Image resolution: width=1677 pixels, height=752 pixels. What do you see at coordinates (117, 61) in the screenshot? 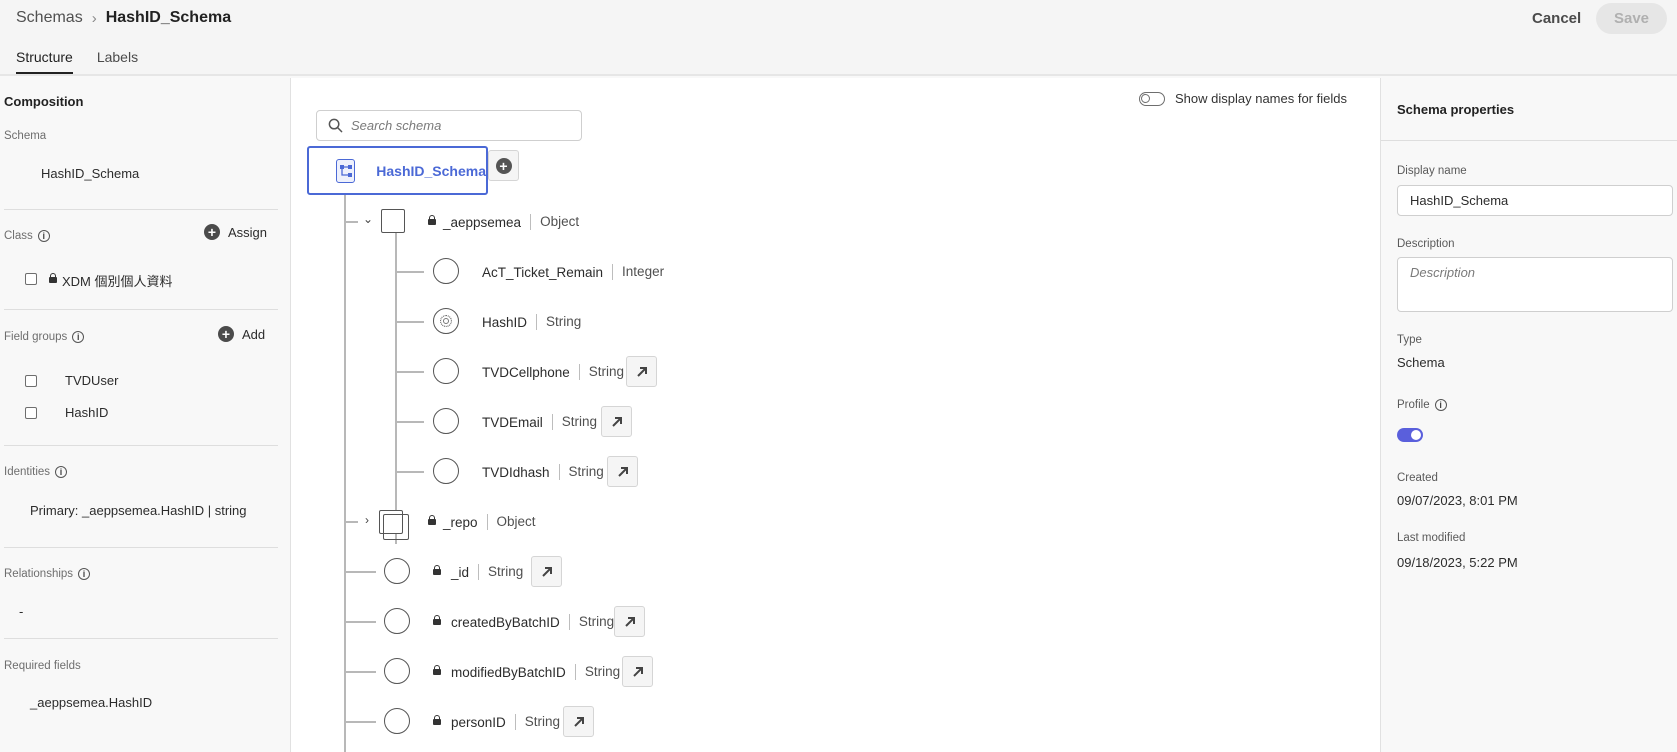
I see `tab-labels: Labels` at bounding box center [117, 61].